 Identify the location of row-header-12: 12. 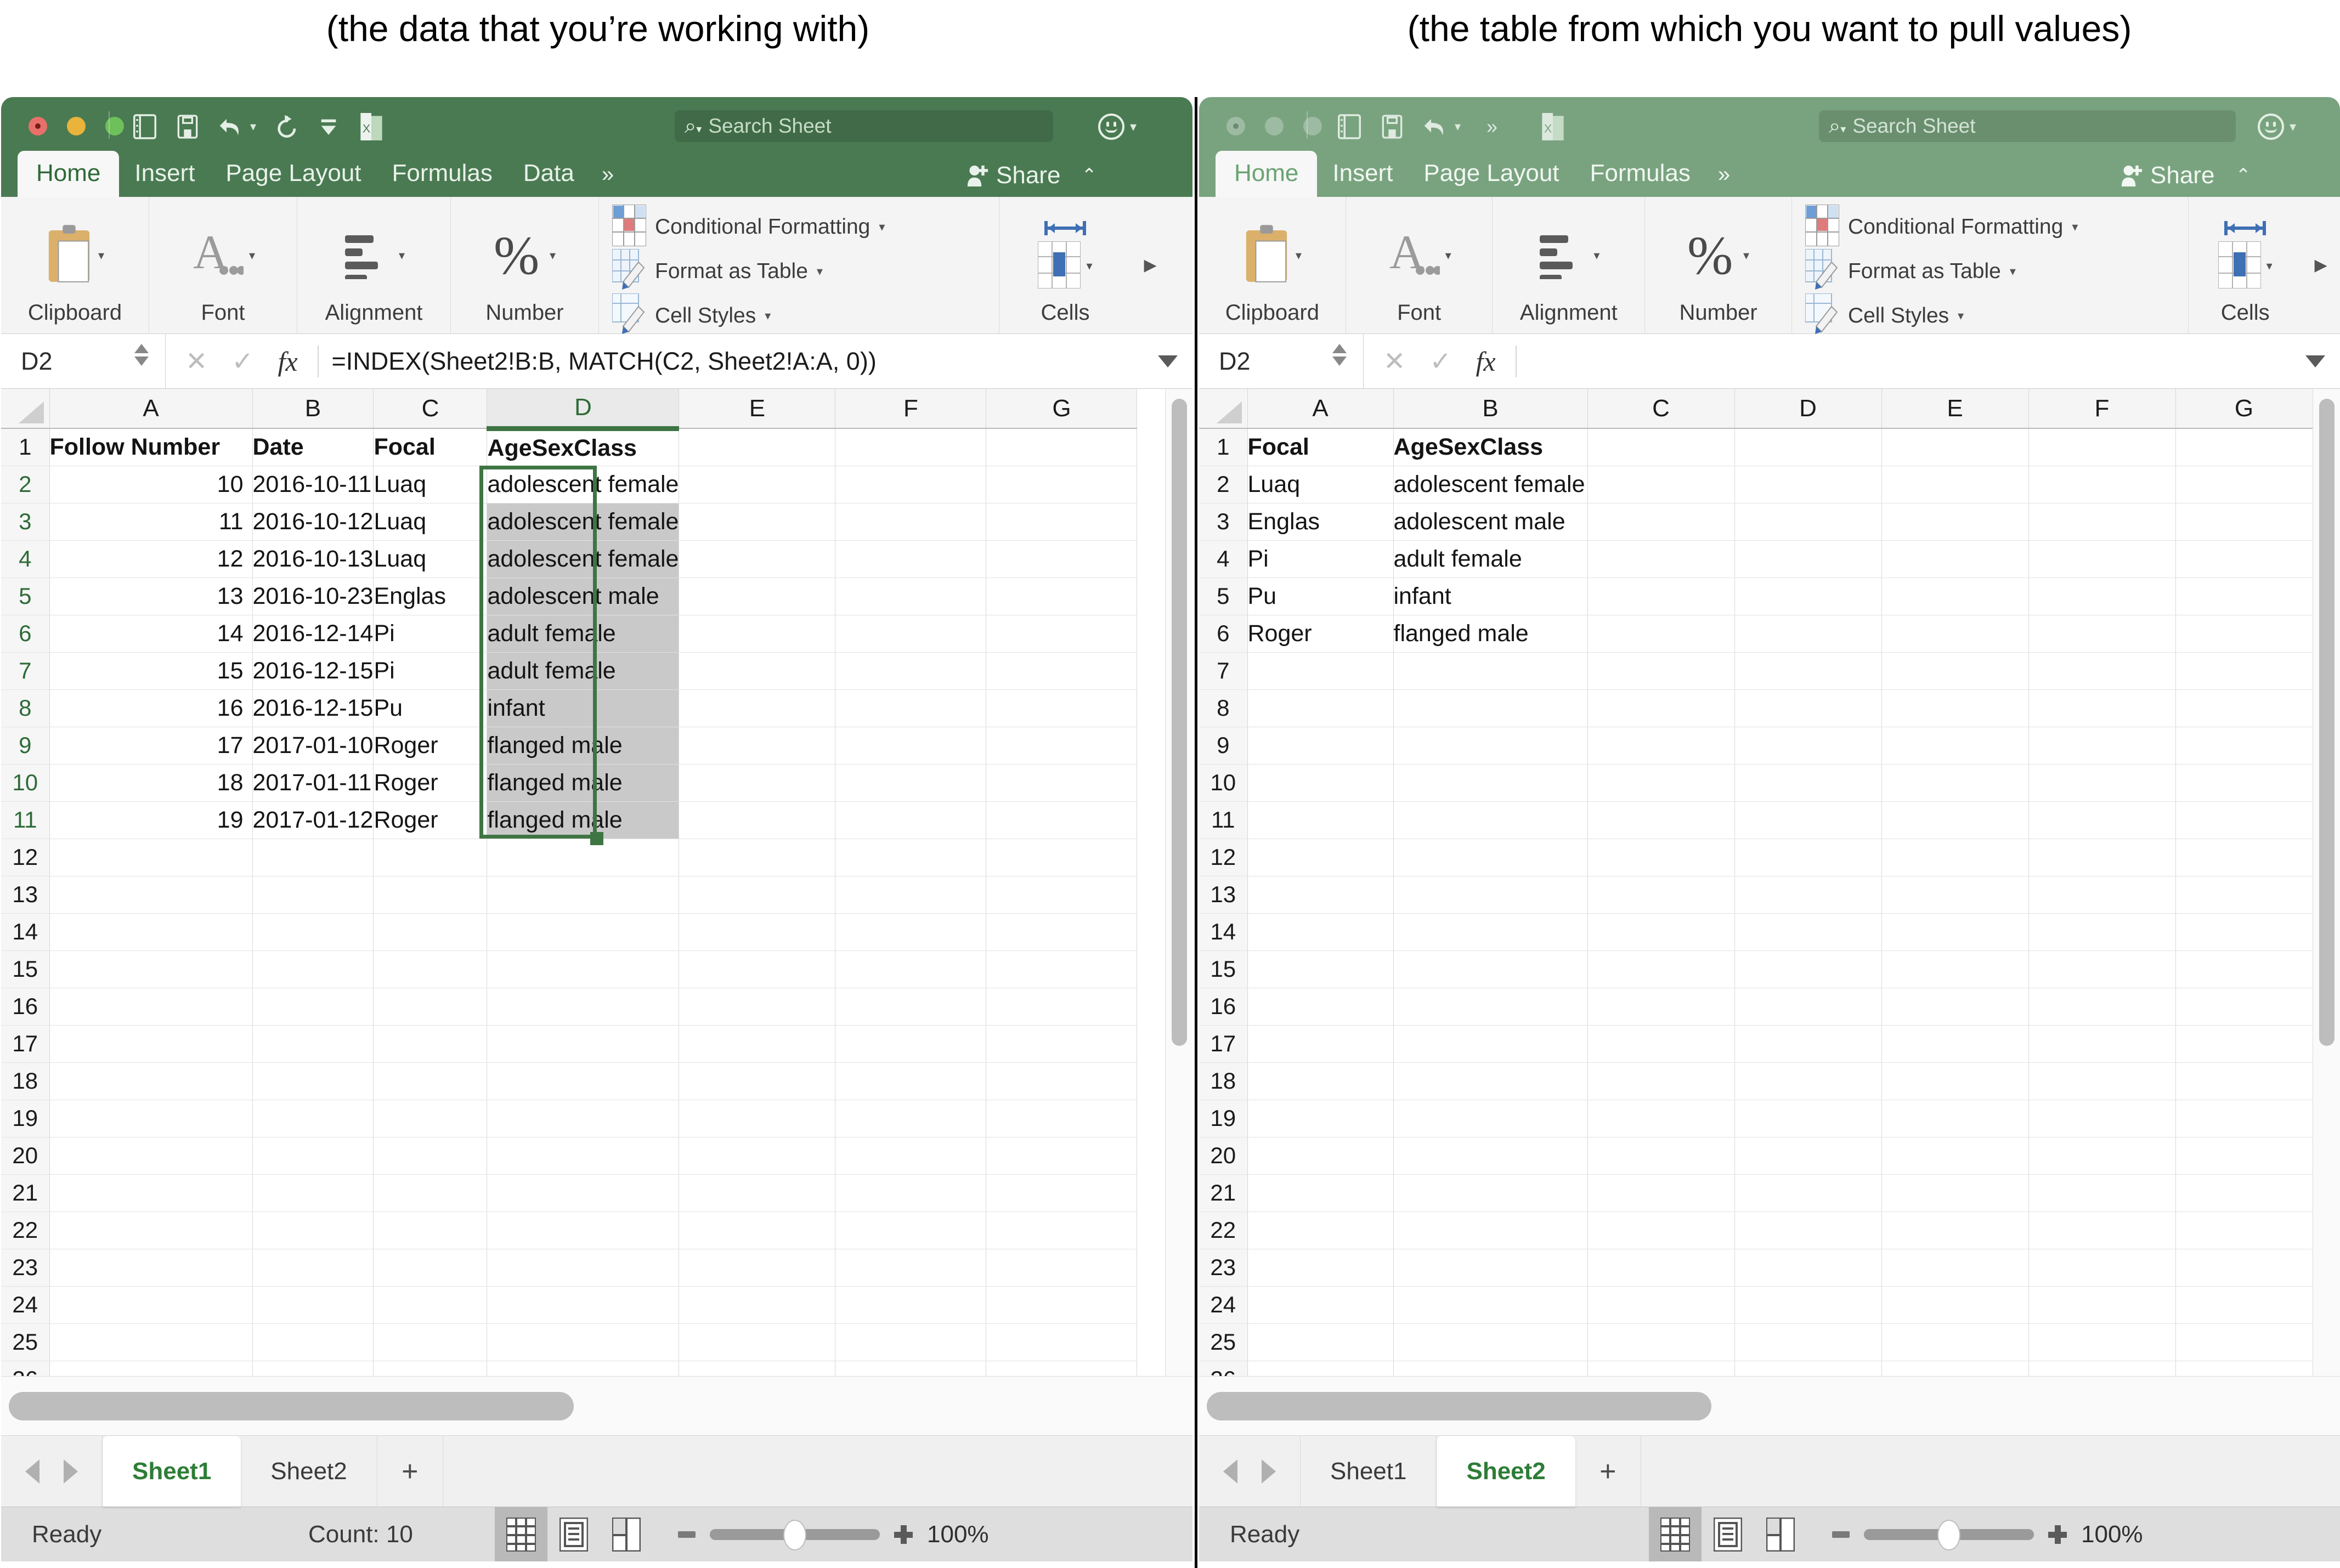
(25, 857).